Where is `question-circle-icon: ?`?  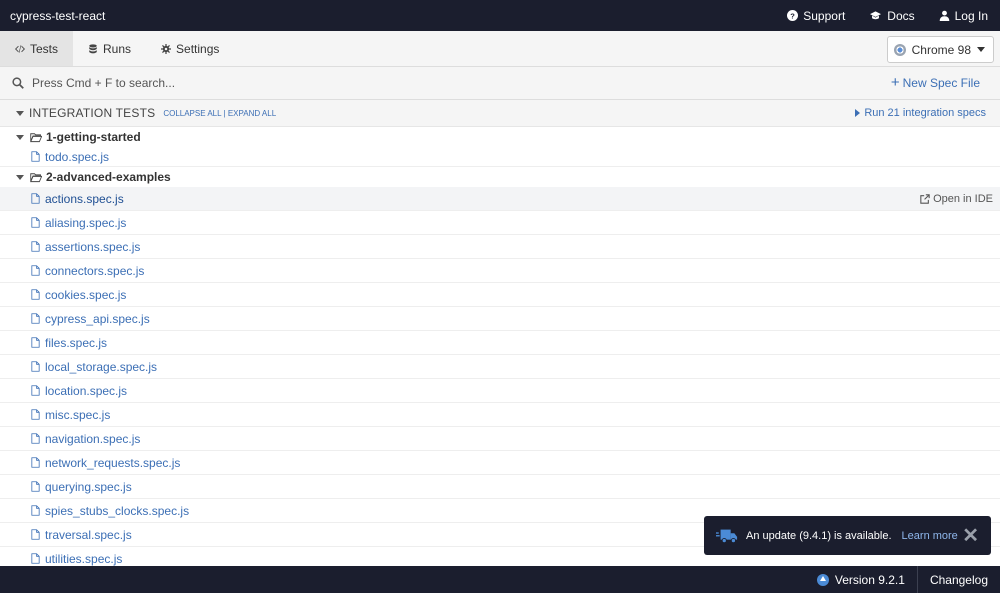
question-circle-icon: ? is located at coordinates (793, 15).